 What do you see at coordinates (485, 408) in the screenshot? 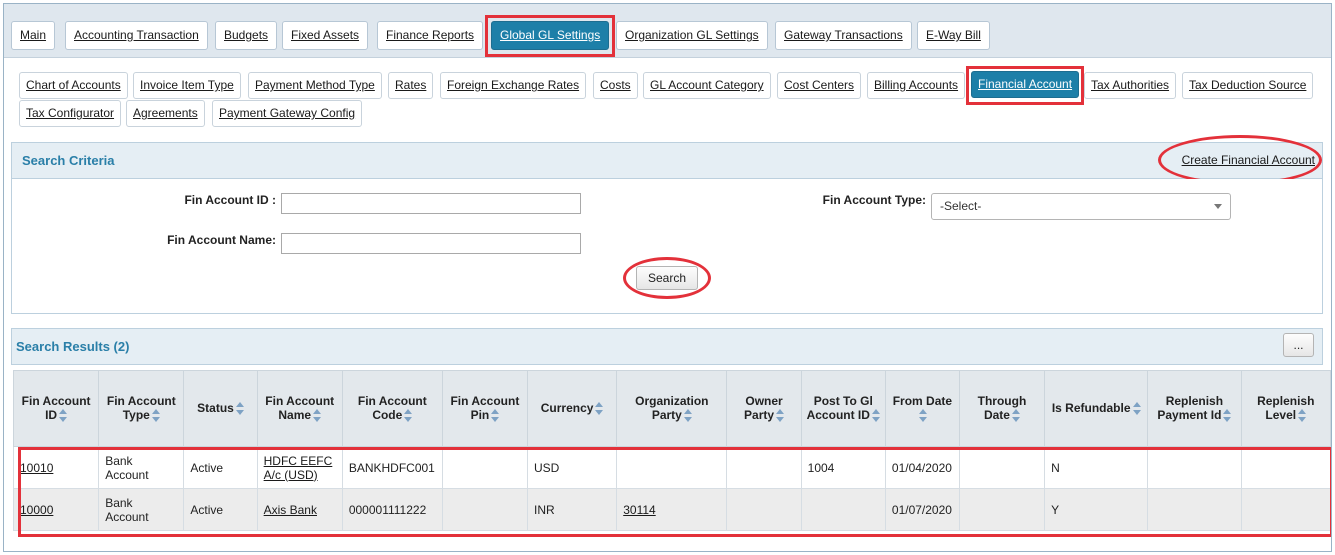
I see `col-header-fin-account-pin: Fin Account Pin` at bounding box center [485, 408].